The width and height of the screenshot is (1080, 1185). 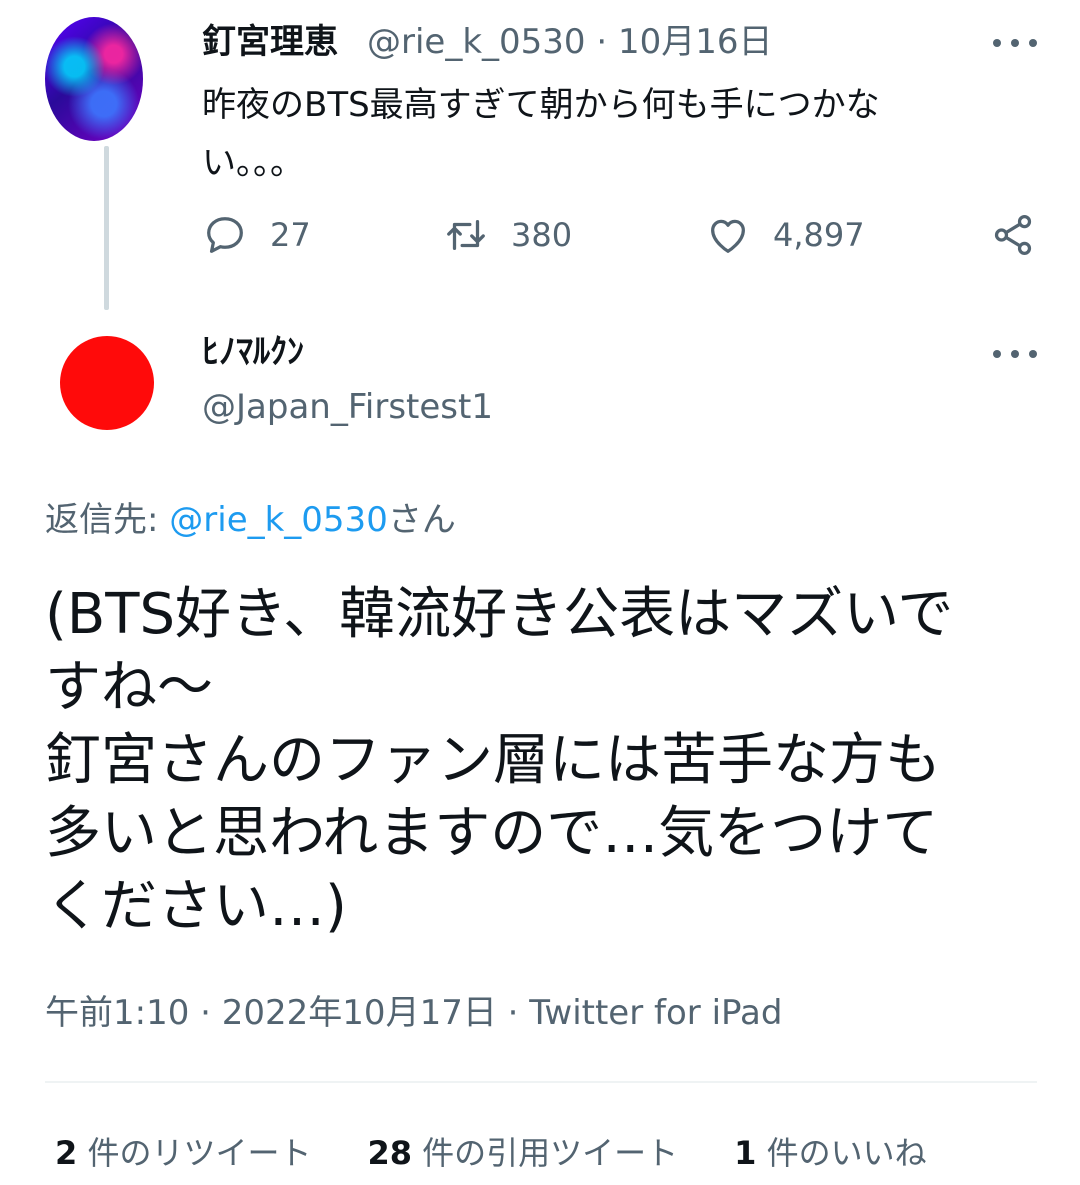 What do you see at coordinates (253, 163) in the screenshot?
I see `tweet-text-line: い。。。` at bounding box center [253, 163].